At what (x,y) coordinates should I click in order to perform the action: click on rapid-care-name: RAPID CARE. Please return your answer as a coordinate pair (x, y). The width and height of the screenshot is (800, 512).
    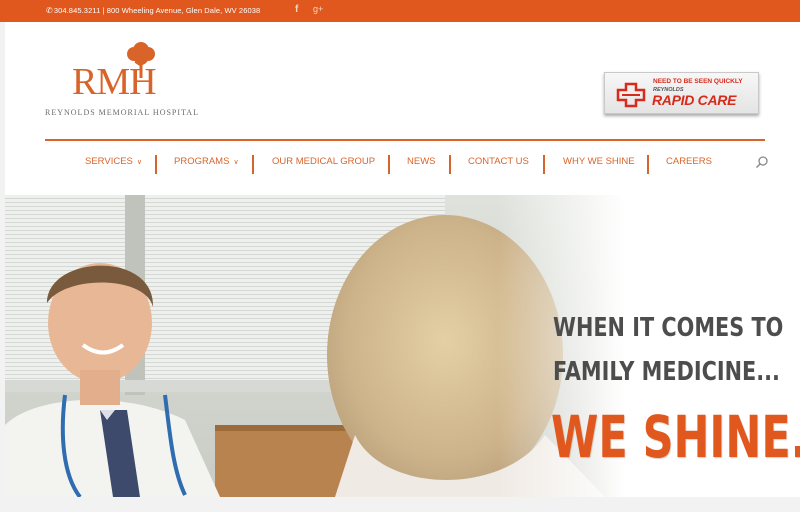
    Looking at the image, I should click on (694, 100).